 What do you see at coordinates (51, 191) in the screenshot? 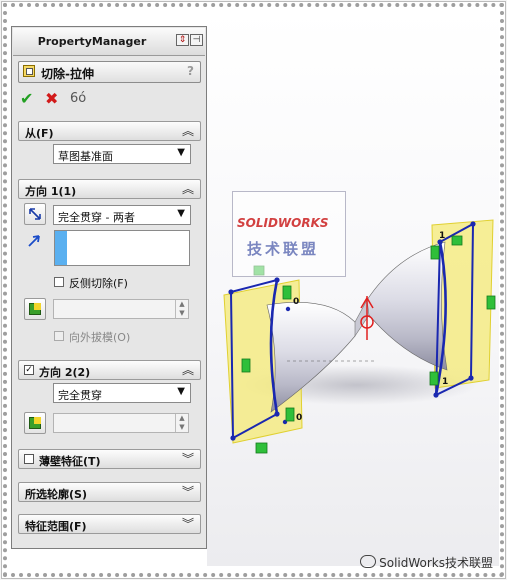
I see `section-direction1-label: 方向 1(1)` at bounding box center [51, 191].